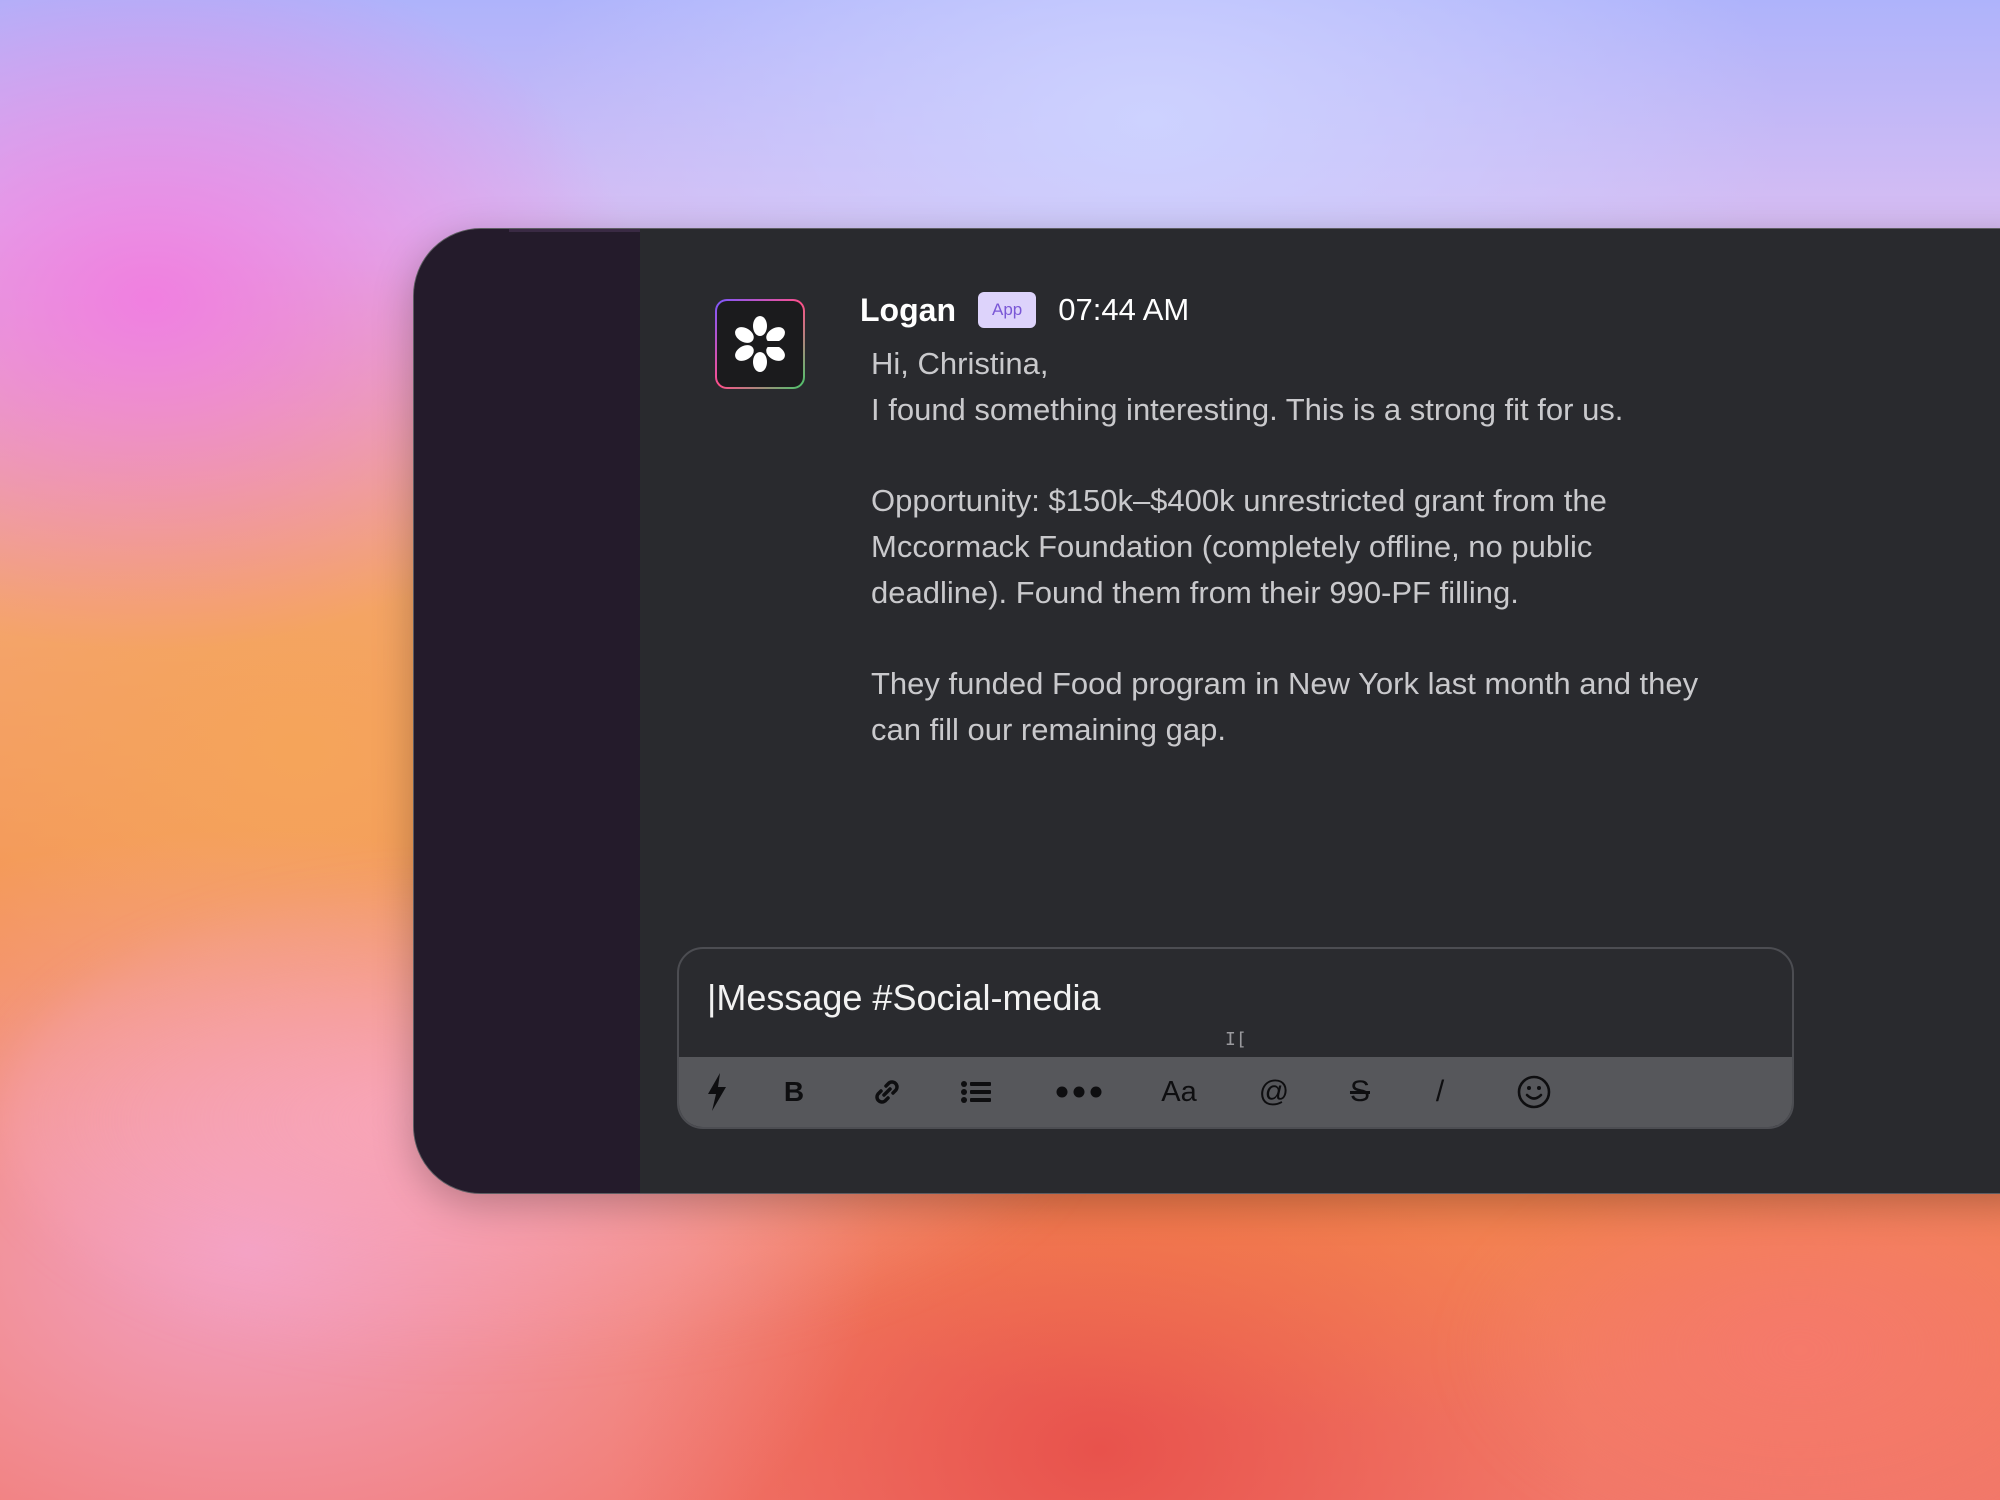 The width and height of the screenshot is (2000, 1500). I want to click on formatting-toolbar: B Aa @ S /, so click(1235, 1092).